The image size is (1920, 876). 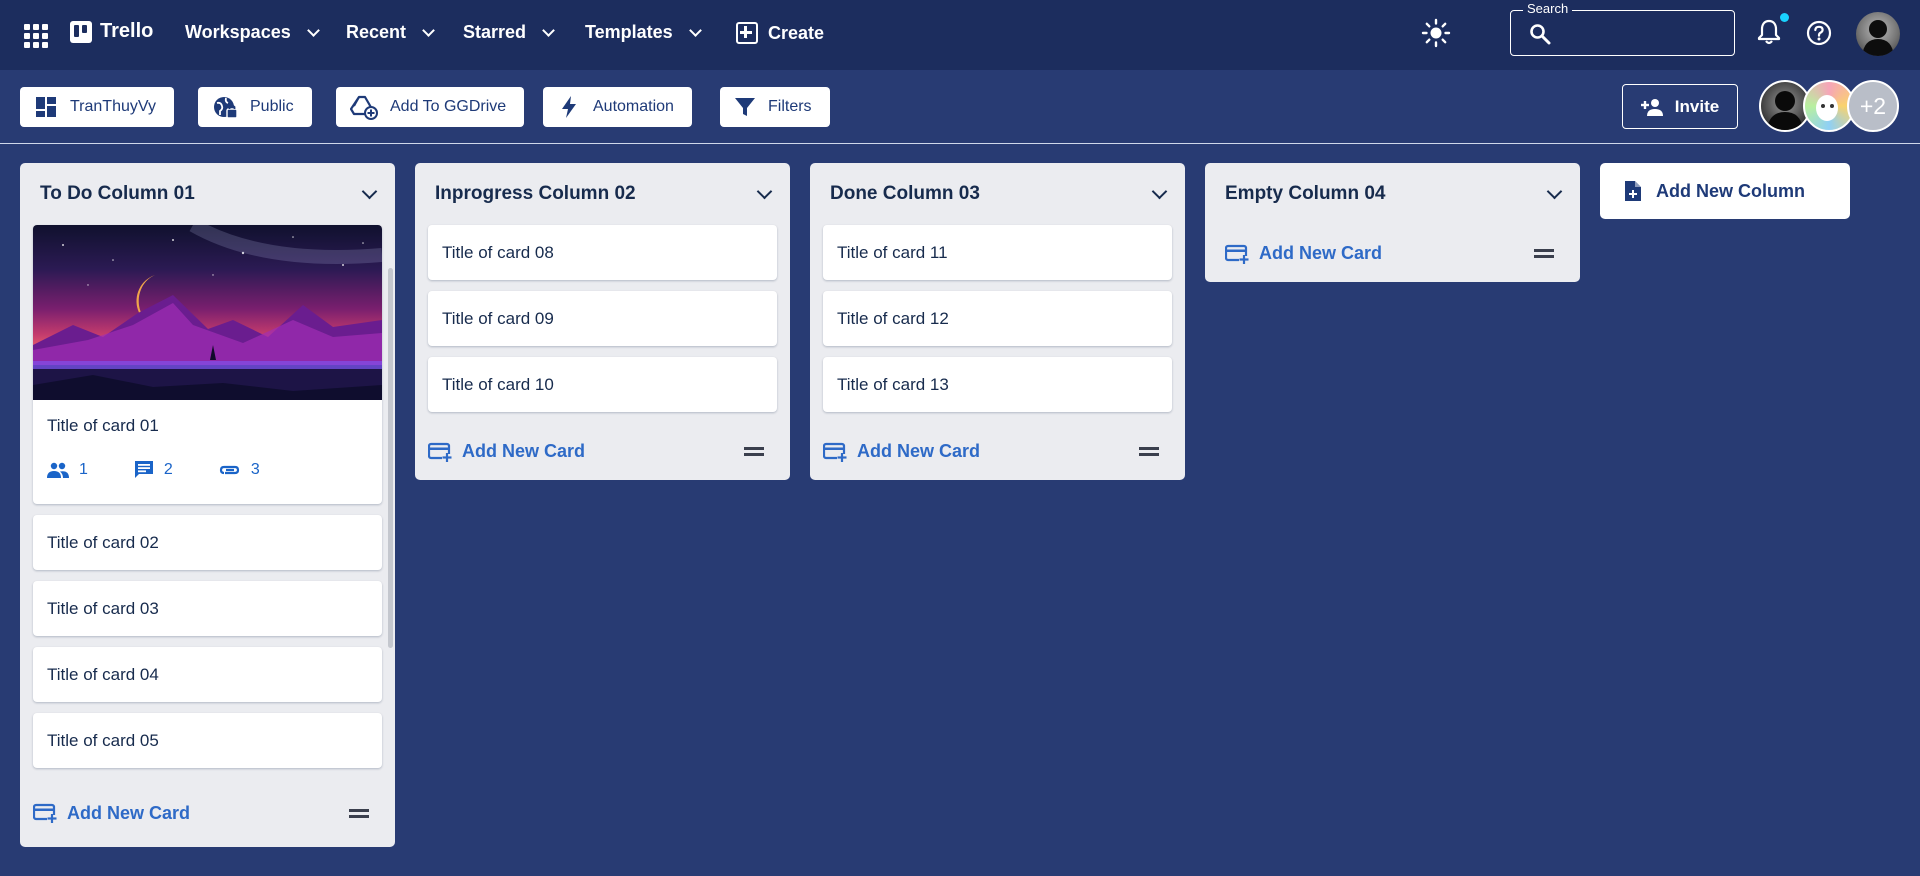 What do you see at coordinates (997, 384) in the screenshot?
I see `card: Title of card 13` at bounding box center [997, 384].